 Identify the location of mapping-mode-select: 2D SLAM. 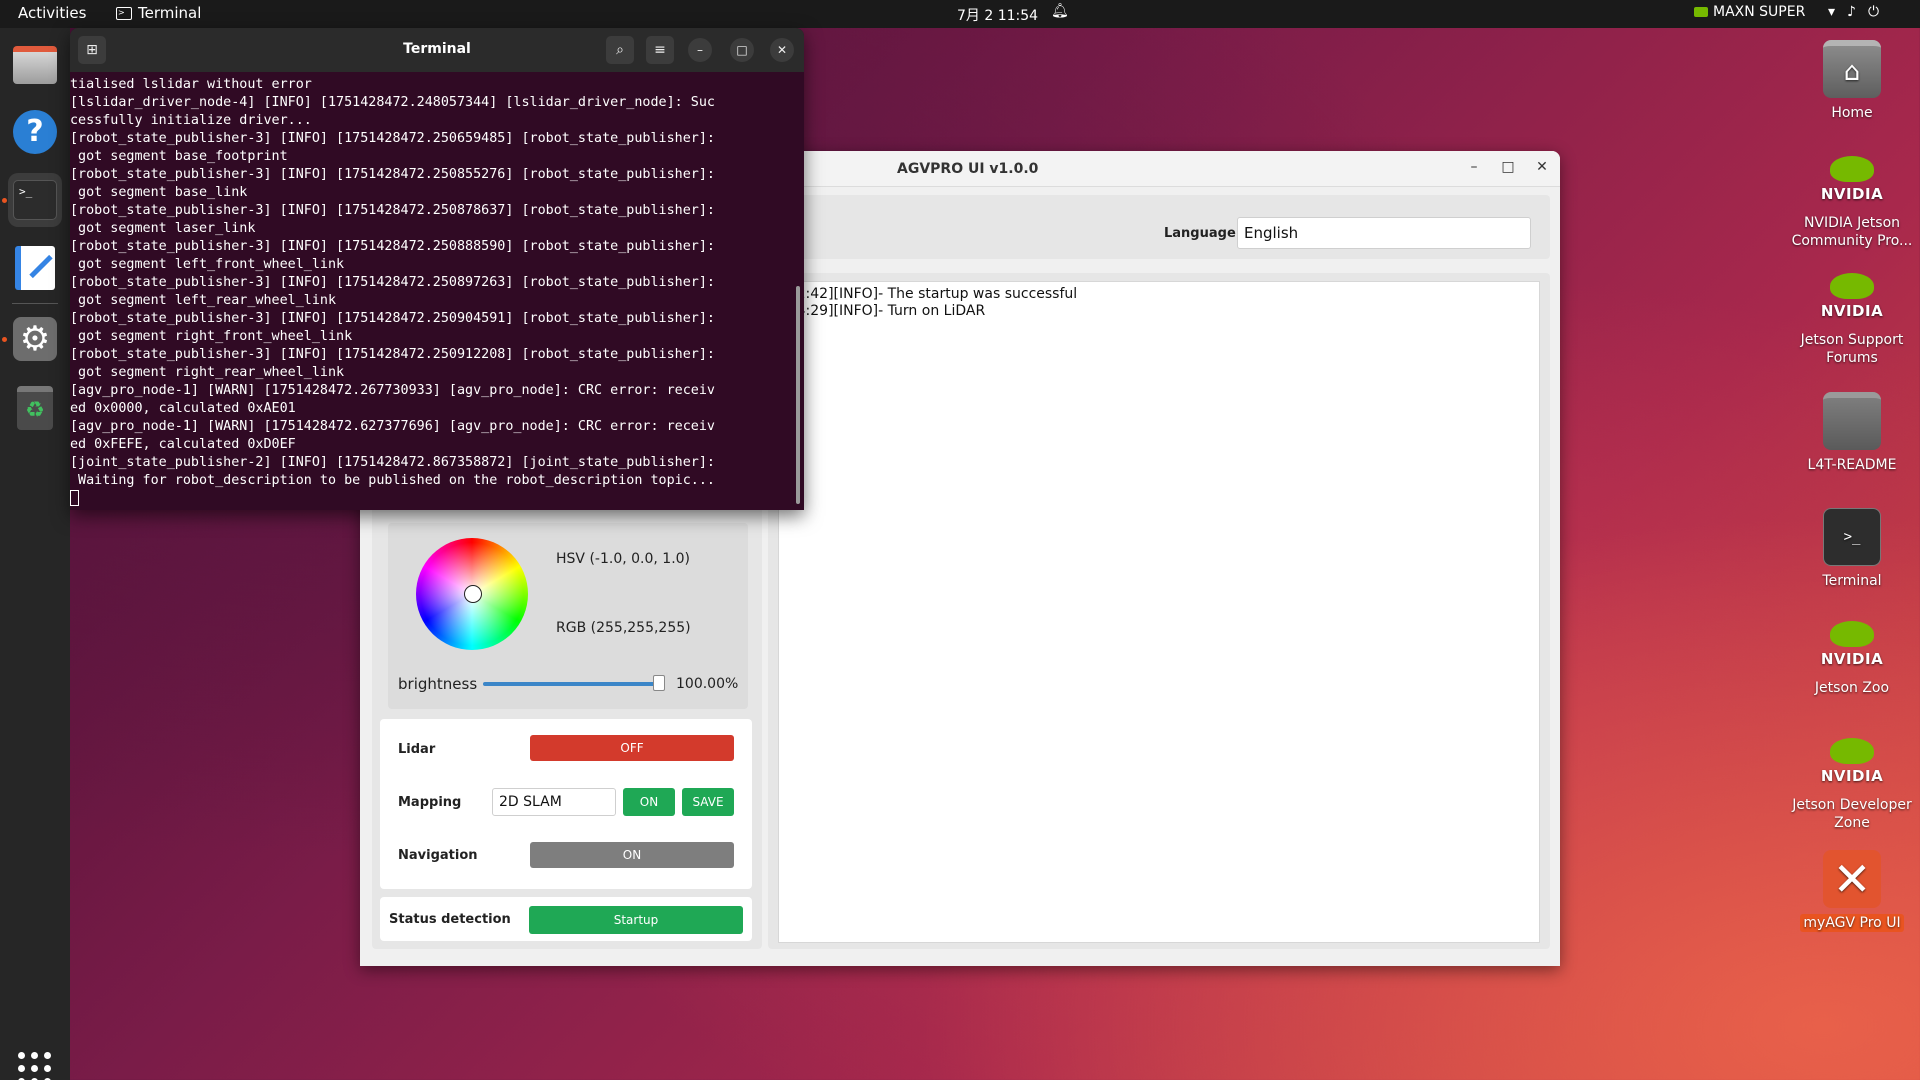
(554, 802).